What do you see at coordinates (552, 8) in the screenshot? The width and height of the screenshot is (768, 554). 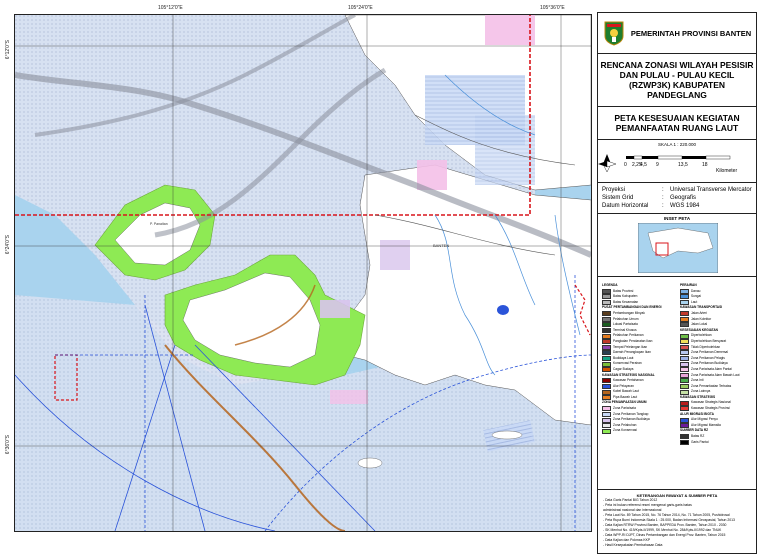 I see `coord-top-3: 105°36'0"E` at bounding box center [552, 8].